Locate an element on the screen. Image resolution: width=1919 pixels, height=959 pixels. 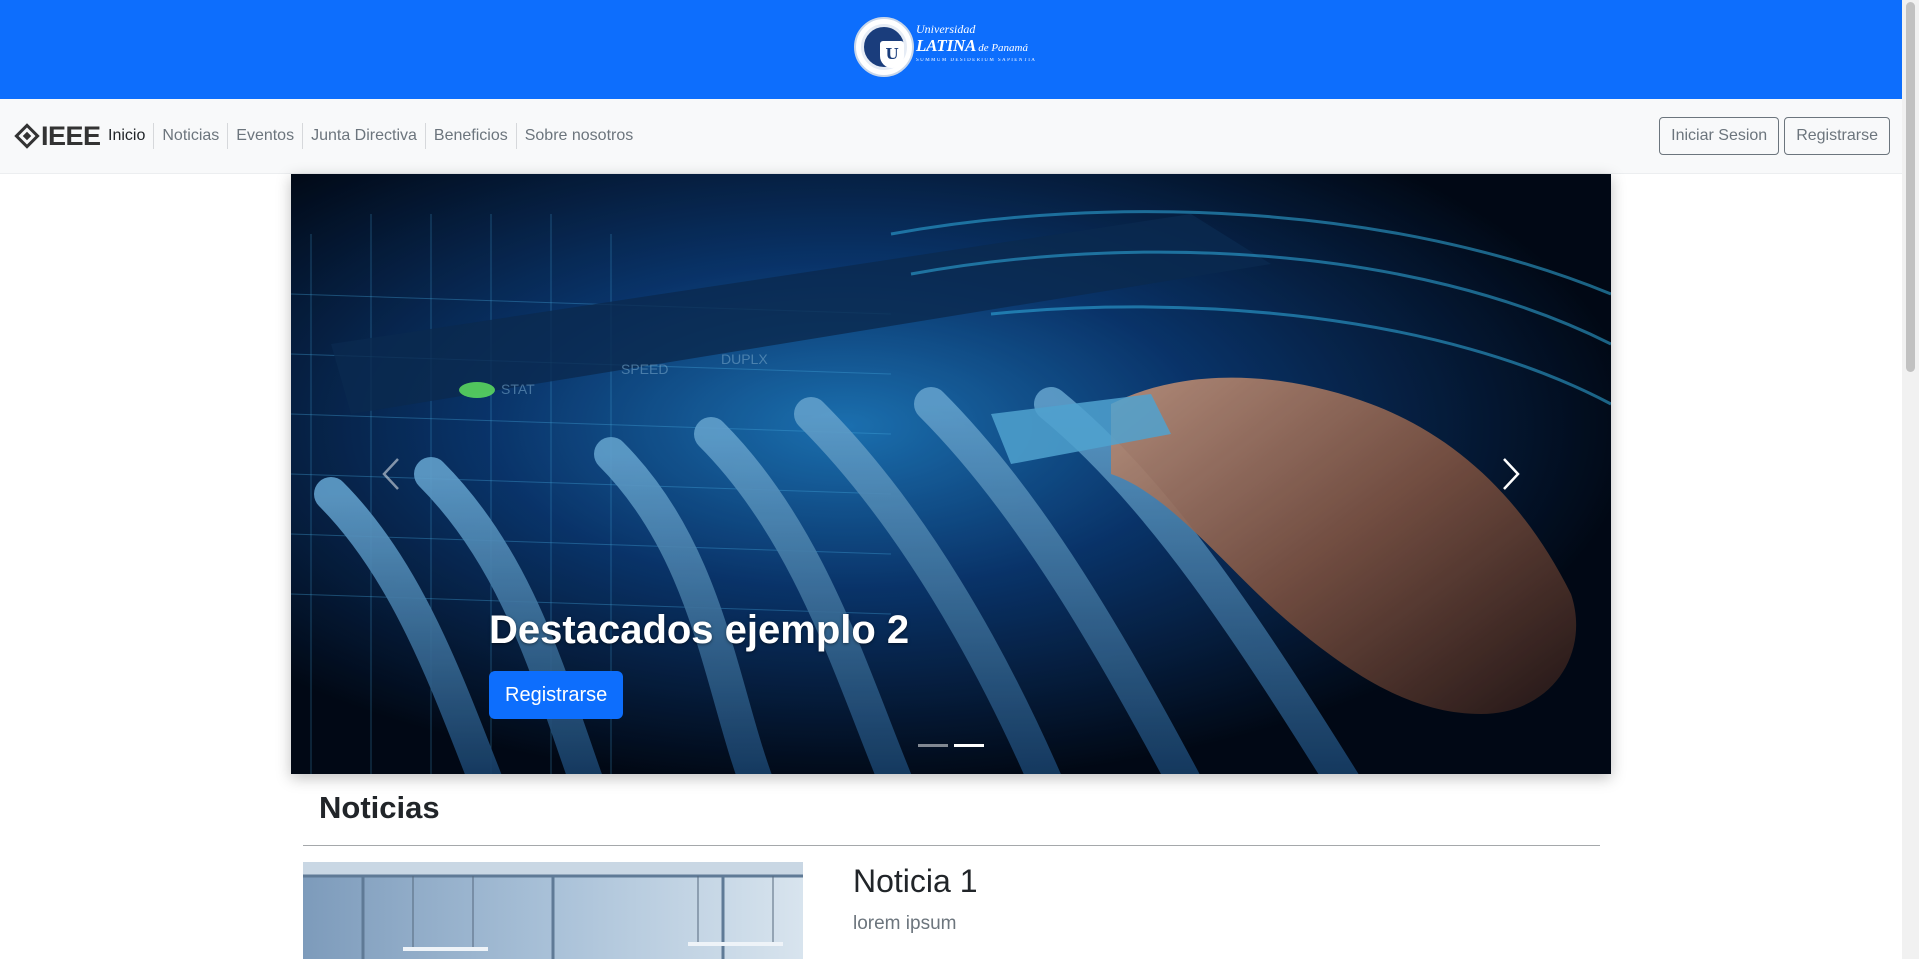
nav-link-sobre-nosotros: Sobre nosotros is located at coordinates (578, 136).